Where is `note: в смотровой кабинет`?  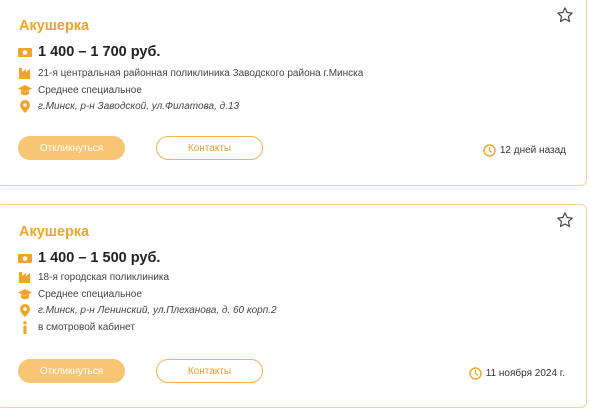
note: в смотровой кабинет is located at coordinates (86, 327).